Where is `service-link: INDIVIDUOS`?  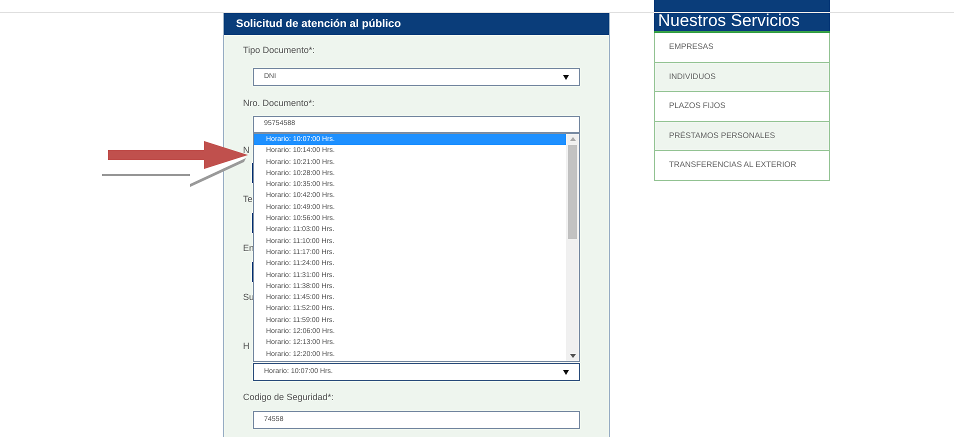 service-link: INDIVIDUOS is located at coordinates (742, 77).